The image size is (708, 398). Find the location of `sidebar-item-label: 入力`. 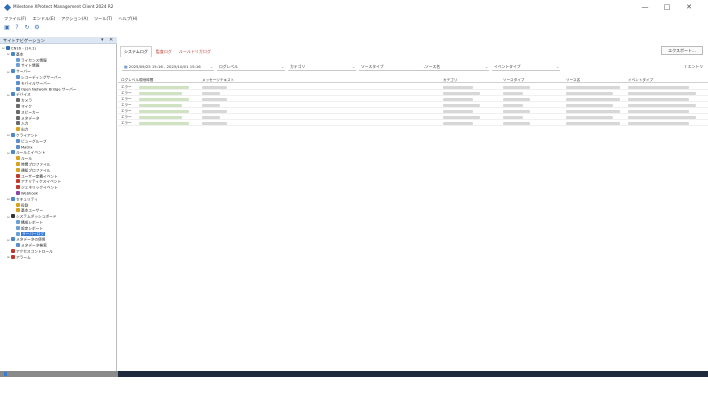

sidebar-item-label: 入力 is located at coordinates (25, 123).